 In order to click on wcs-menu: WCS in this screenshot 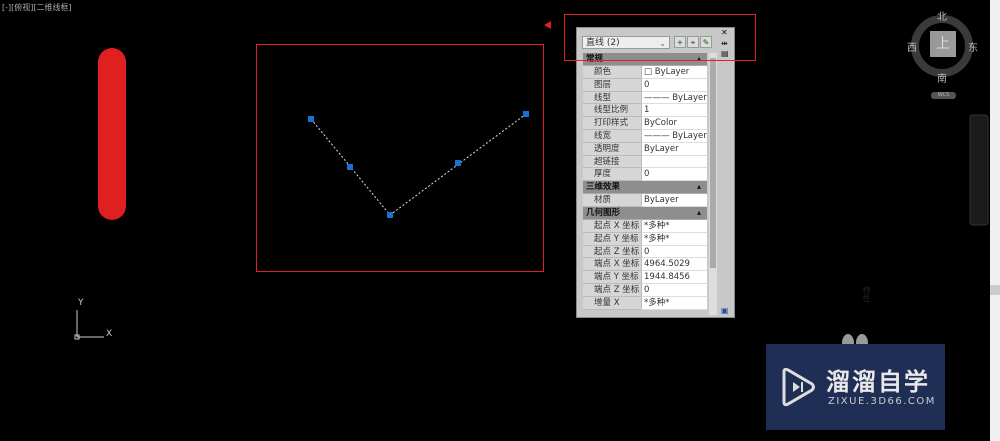, I will do `click(943, 95)`.